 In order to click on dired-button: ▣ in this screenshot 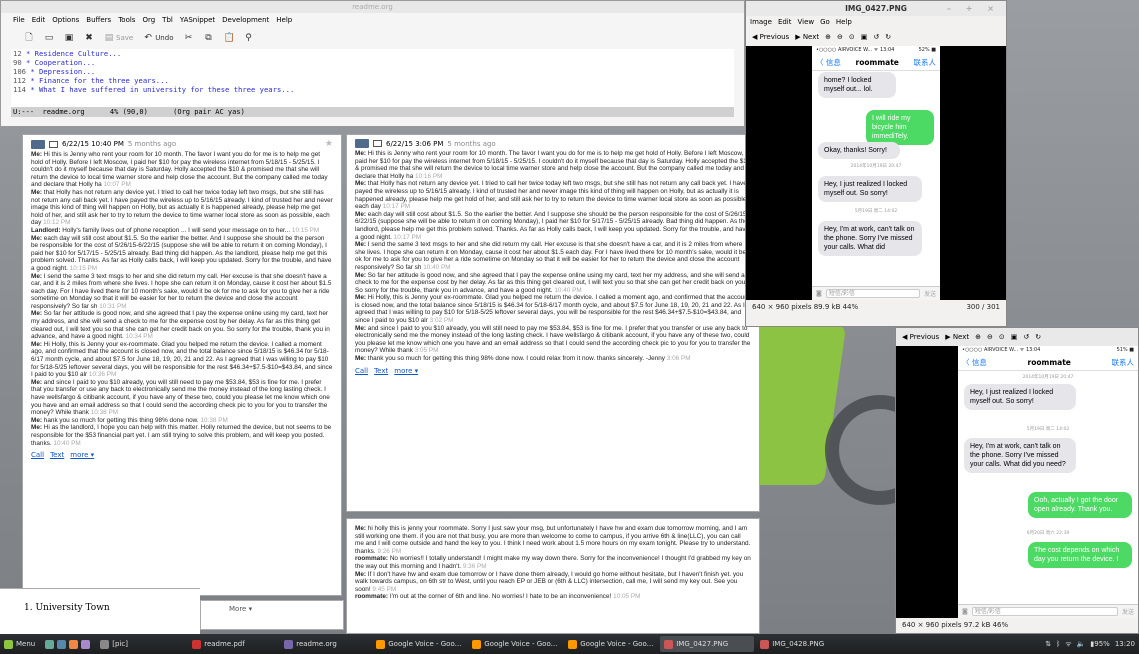, I will do `click(69, 38)`.